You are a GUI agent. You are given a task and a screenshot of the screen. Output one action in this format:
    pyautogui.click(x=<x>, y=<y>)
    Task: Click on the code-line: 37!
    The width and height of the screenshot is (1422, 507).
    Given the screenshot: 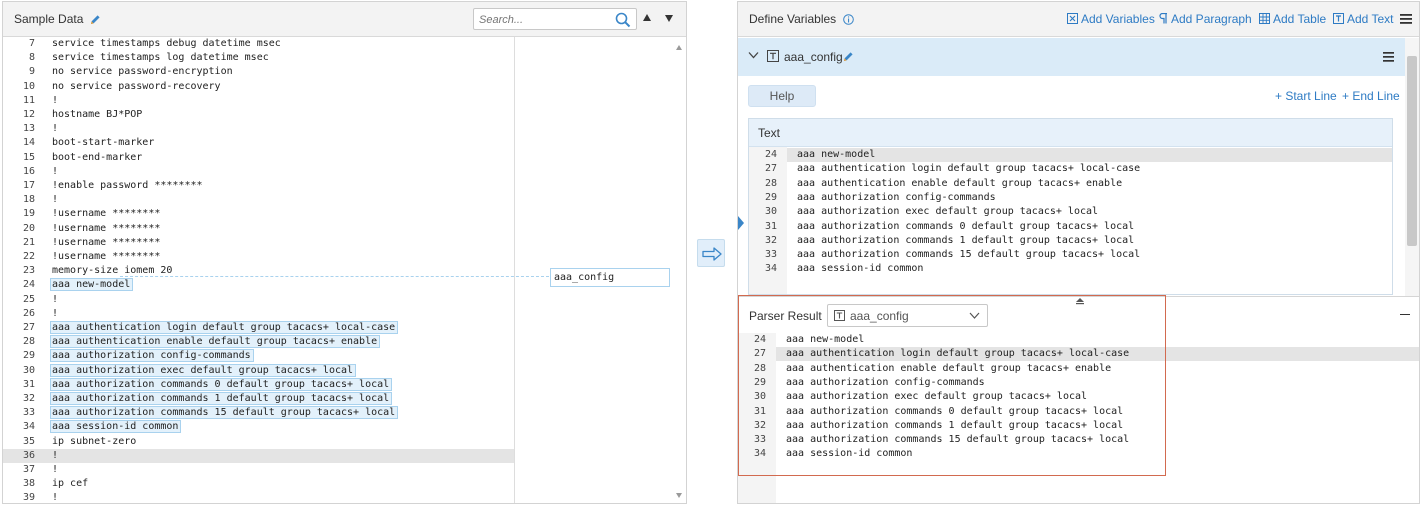 What is the action you would take?
    pyautogui.click(x=258, y=470)
    